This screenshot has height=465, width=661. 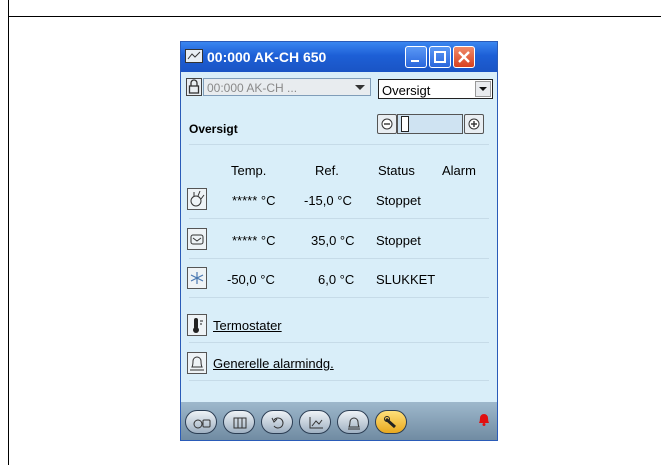 What do you see at coordinates (333, 240) in the screenshot?
I see `ref-value: 35,0 °C` at bounding box center [333, 240].